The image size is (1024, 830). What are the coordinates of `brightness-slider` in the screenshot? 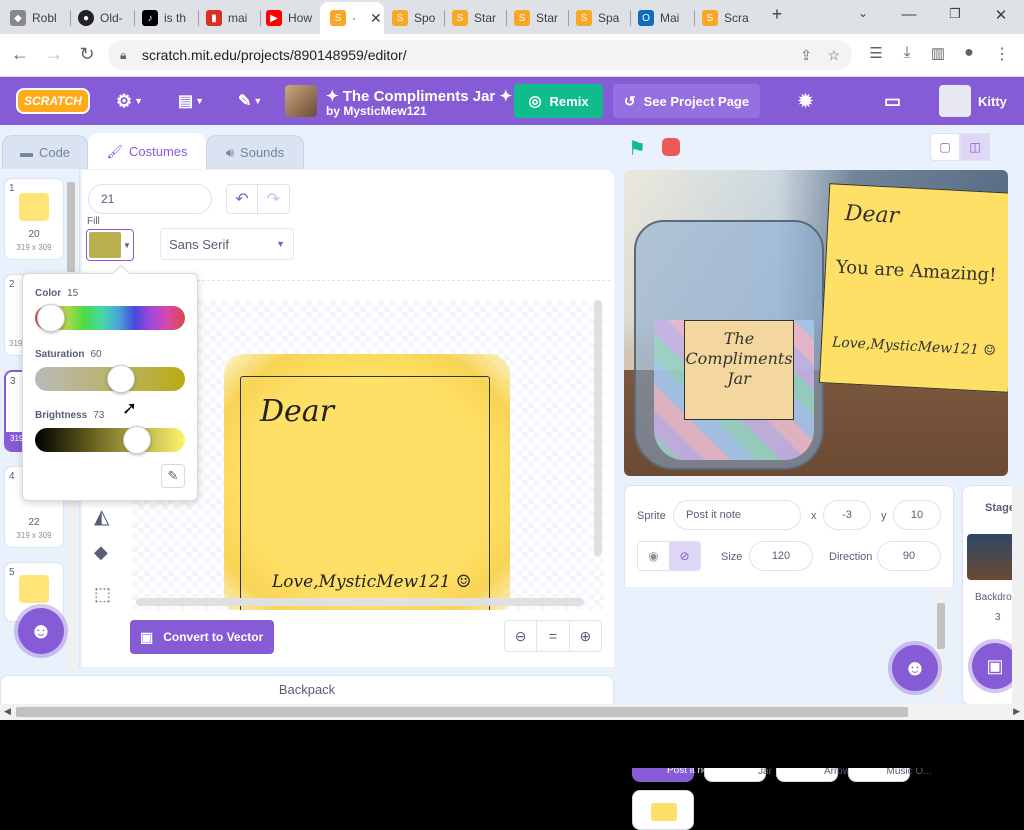 It's located at (110, 440).